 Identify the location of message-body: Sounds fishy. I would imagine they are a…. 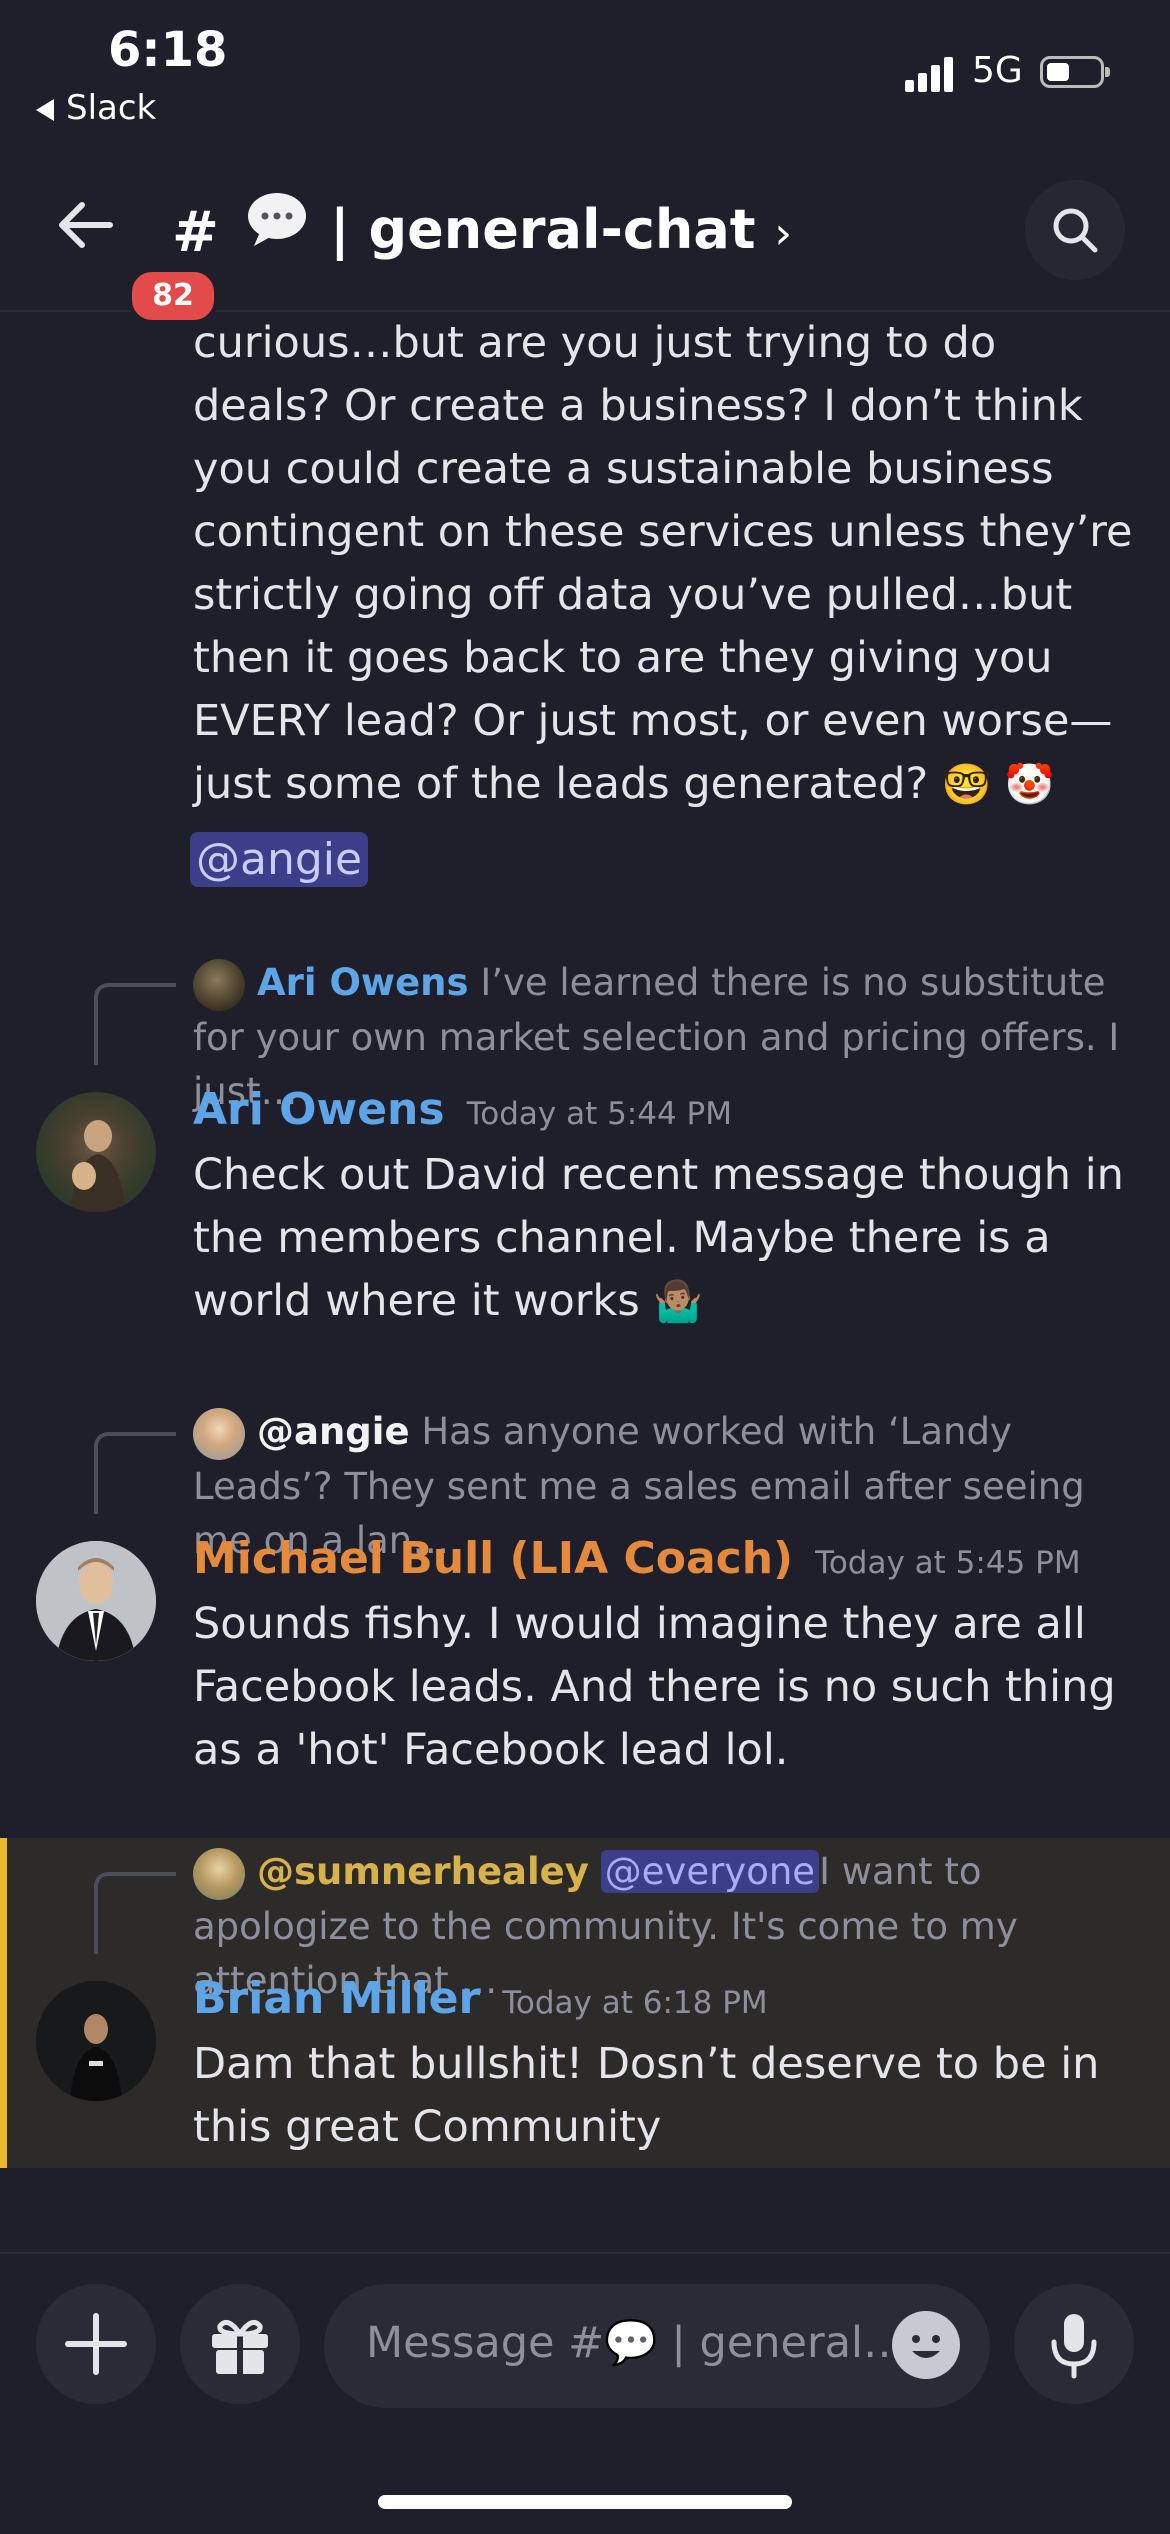
(673, 1687).